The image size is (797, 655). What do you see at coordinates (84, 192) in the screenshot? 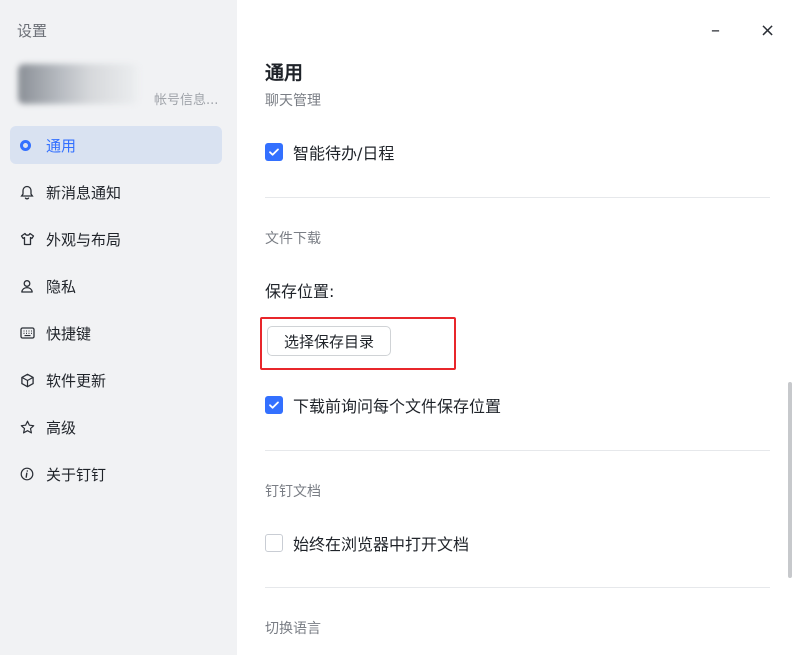
I see `sidebar-item-label: 新消息通知` at bounding box center [84, 192].